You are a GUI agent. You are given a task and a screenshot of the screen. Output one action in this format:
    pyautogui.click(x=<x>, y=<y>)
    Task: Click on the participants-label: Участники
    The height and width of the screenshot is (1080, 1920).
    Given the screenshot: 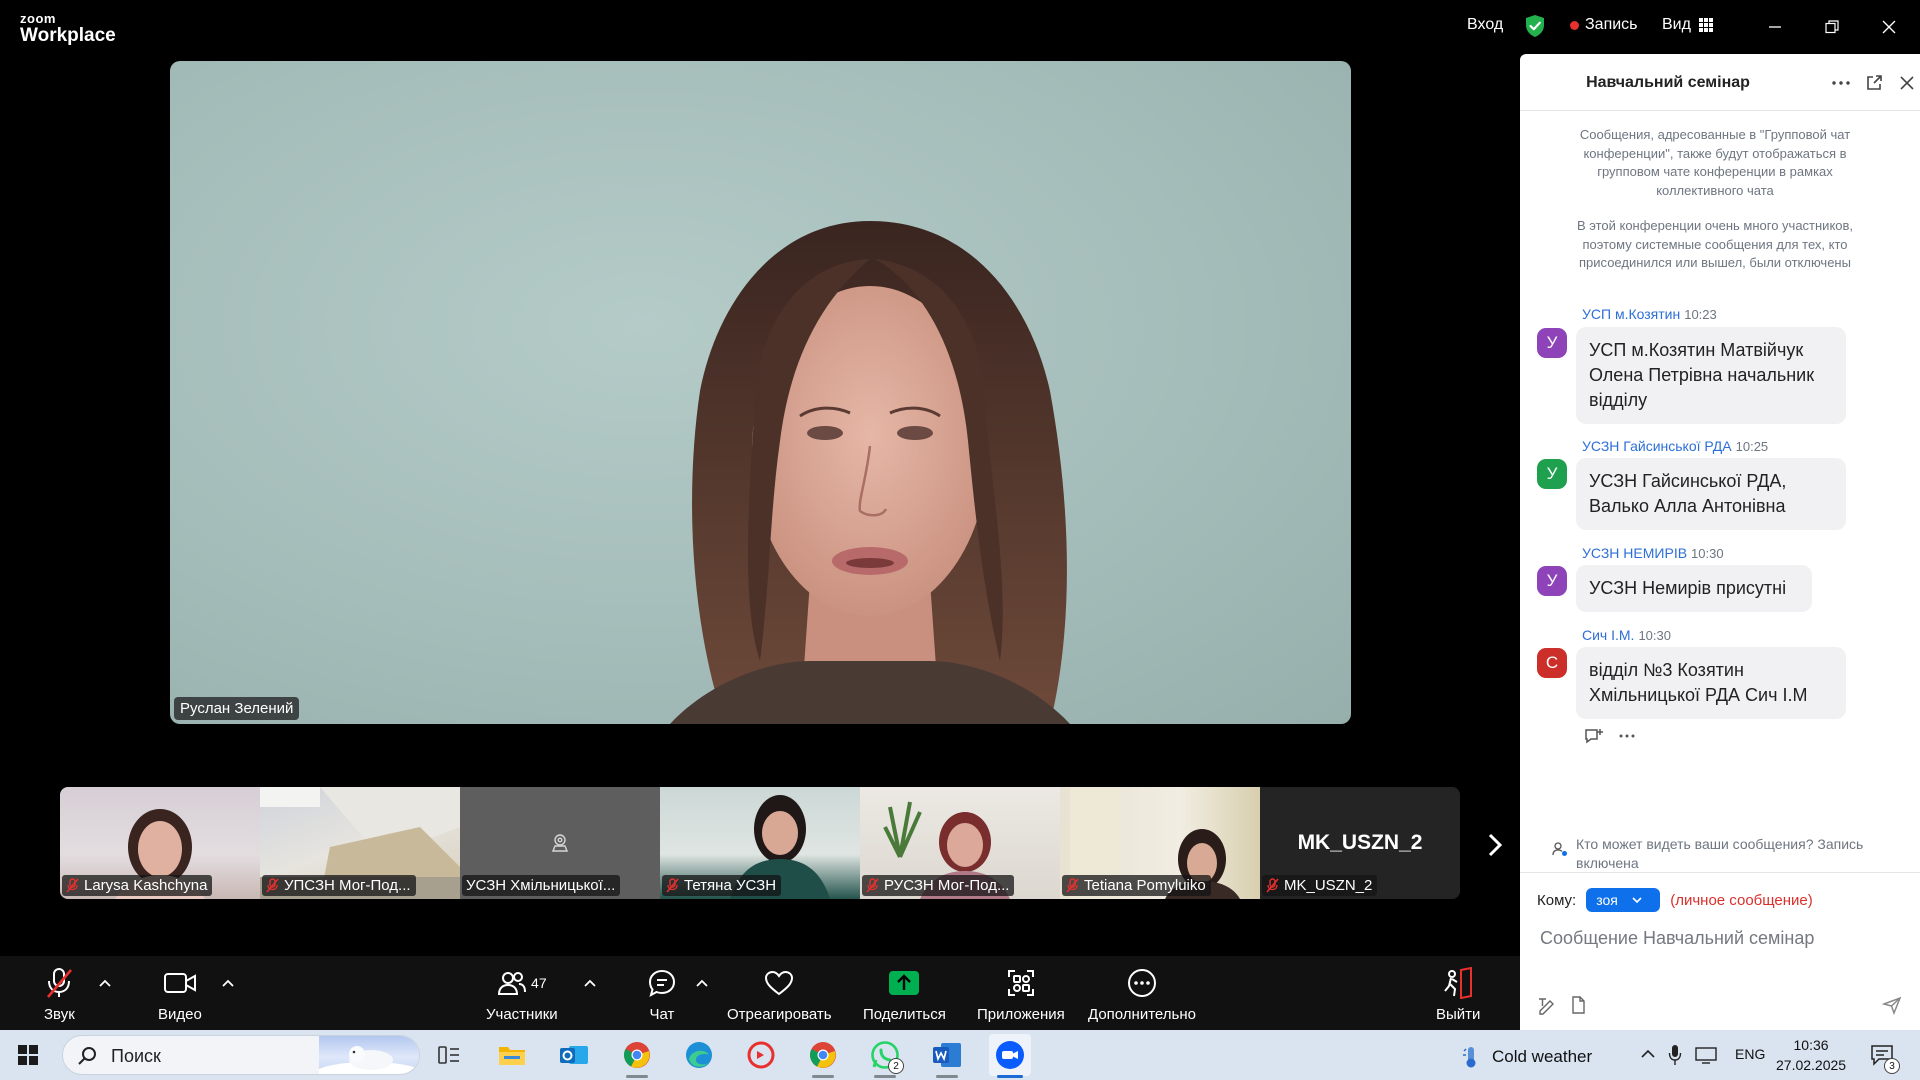 What is the action you would take?
    pyautogui.click(x=522, y=1014)
    